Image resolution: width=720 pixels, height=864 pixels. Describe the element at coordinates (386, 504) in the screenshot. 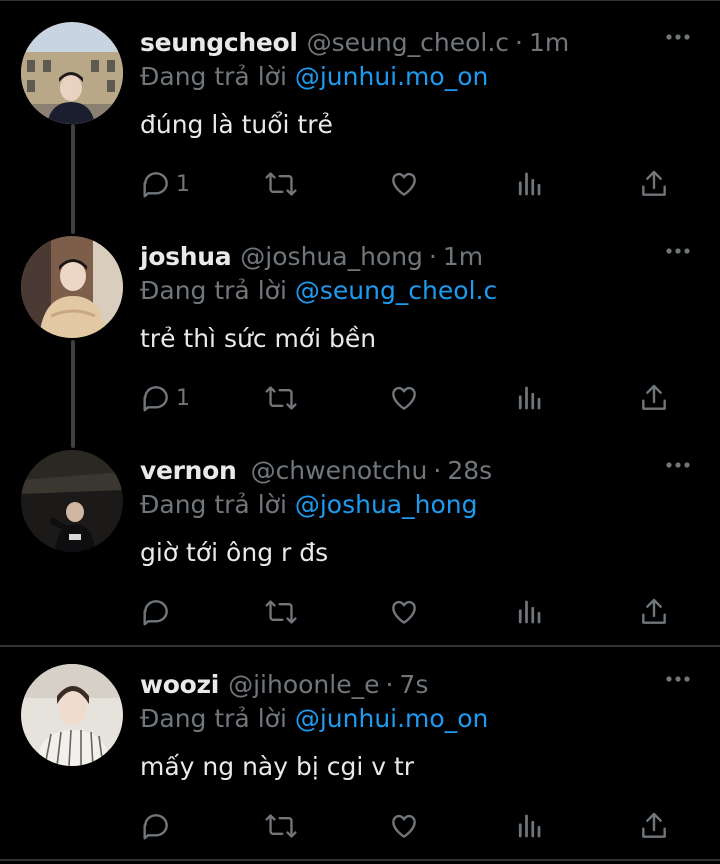

I see `reply-mention: @joshua_hong` at that location.